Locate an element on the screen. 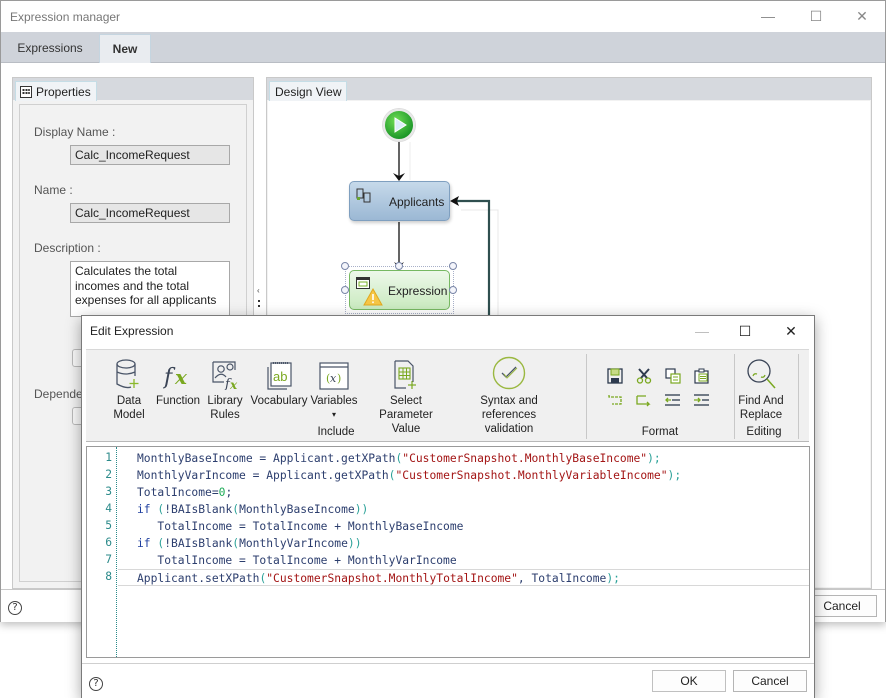 The width and height of the screenshot is (886, 698). code-token: ; is located at coordinates (229, 492).